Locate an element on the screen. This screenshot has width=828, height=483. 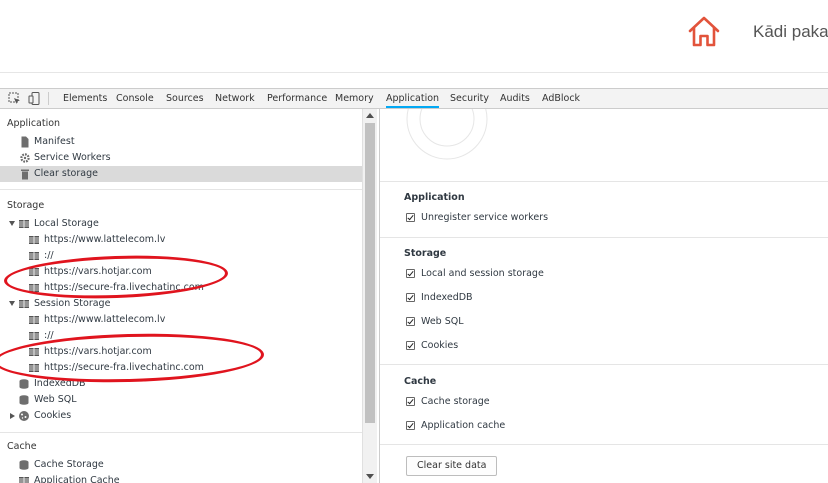
tab-sources: Sources is located at coordinates (185, 98).